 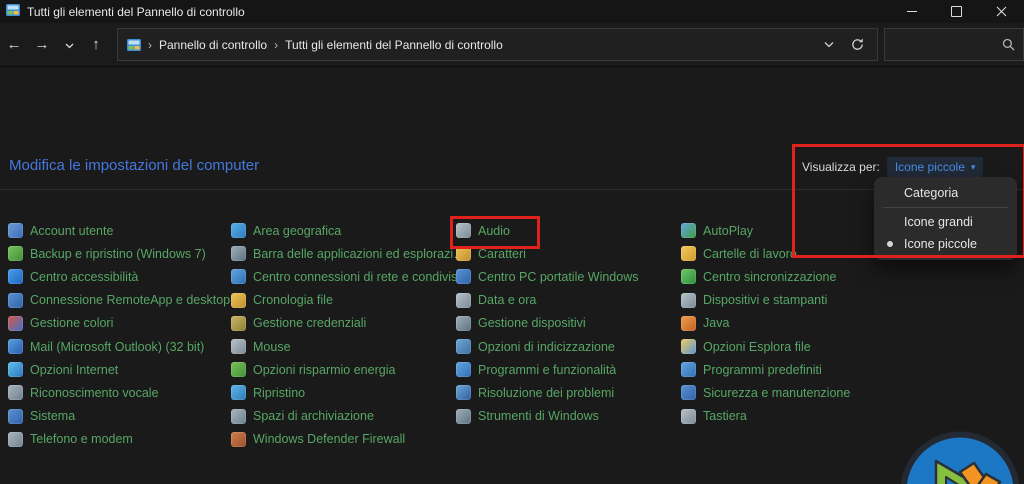 I want to click on breadcrumb-location-icon, so click(x=134, y=44).